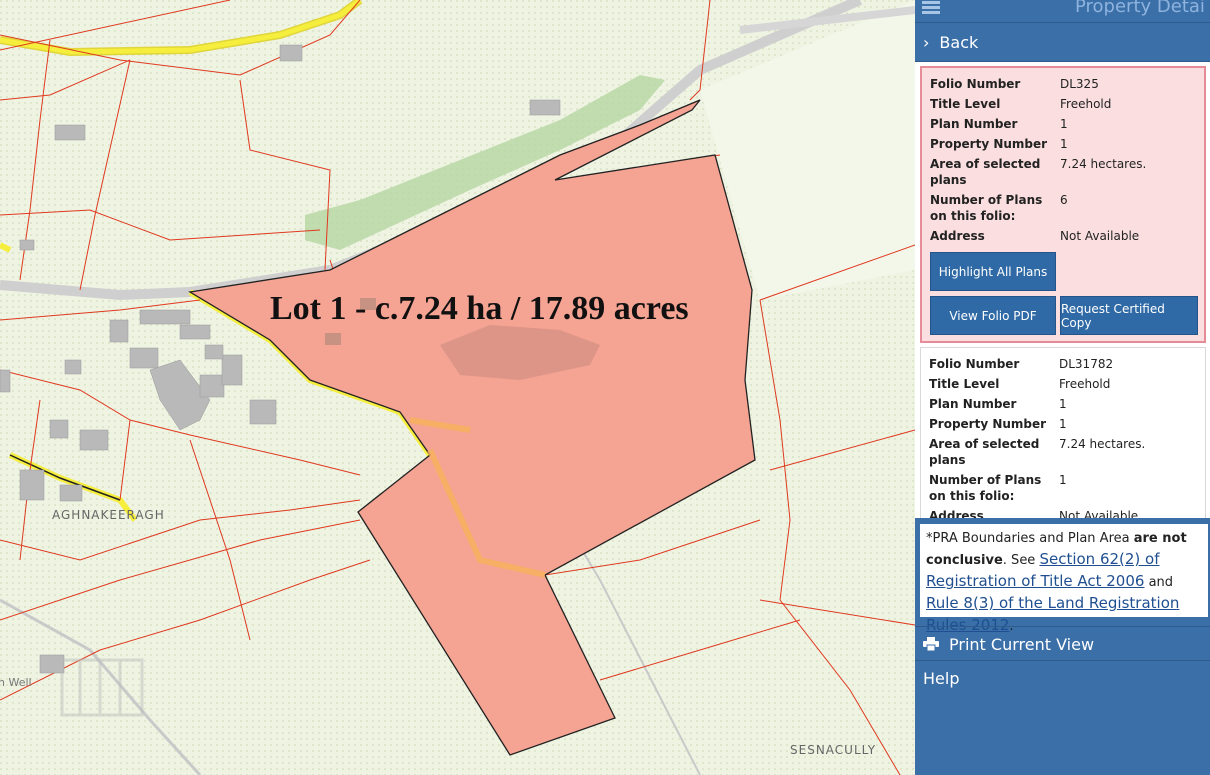 The width and height of the screenshot is (1210, 775). I want to click on field-value: 6, so click(1064, 200).